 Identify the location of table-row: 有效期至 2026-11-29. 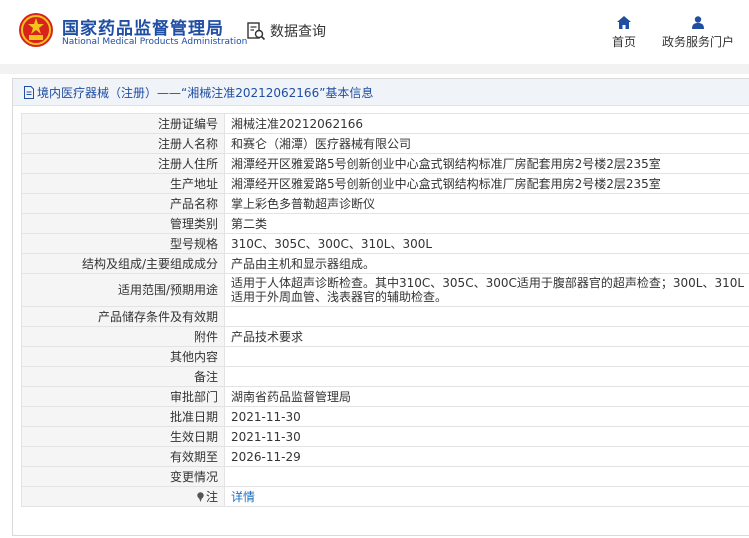
(385, 456).